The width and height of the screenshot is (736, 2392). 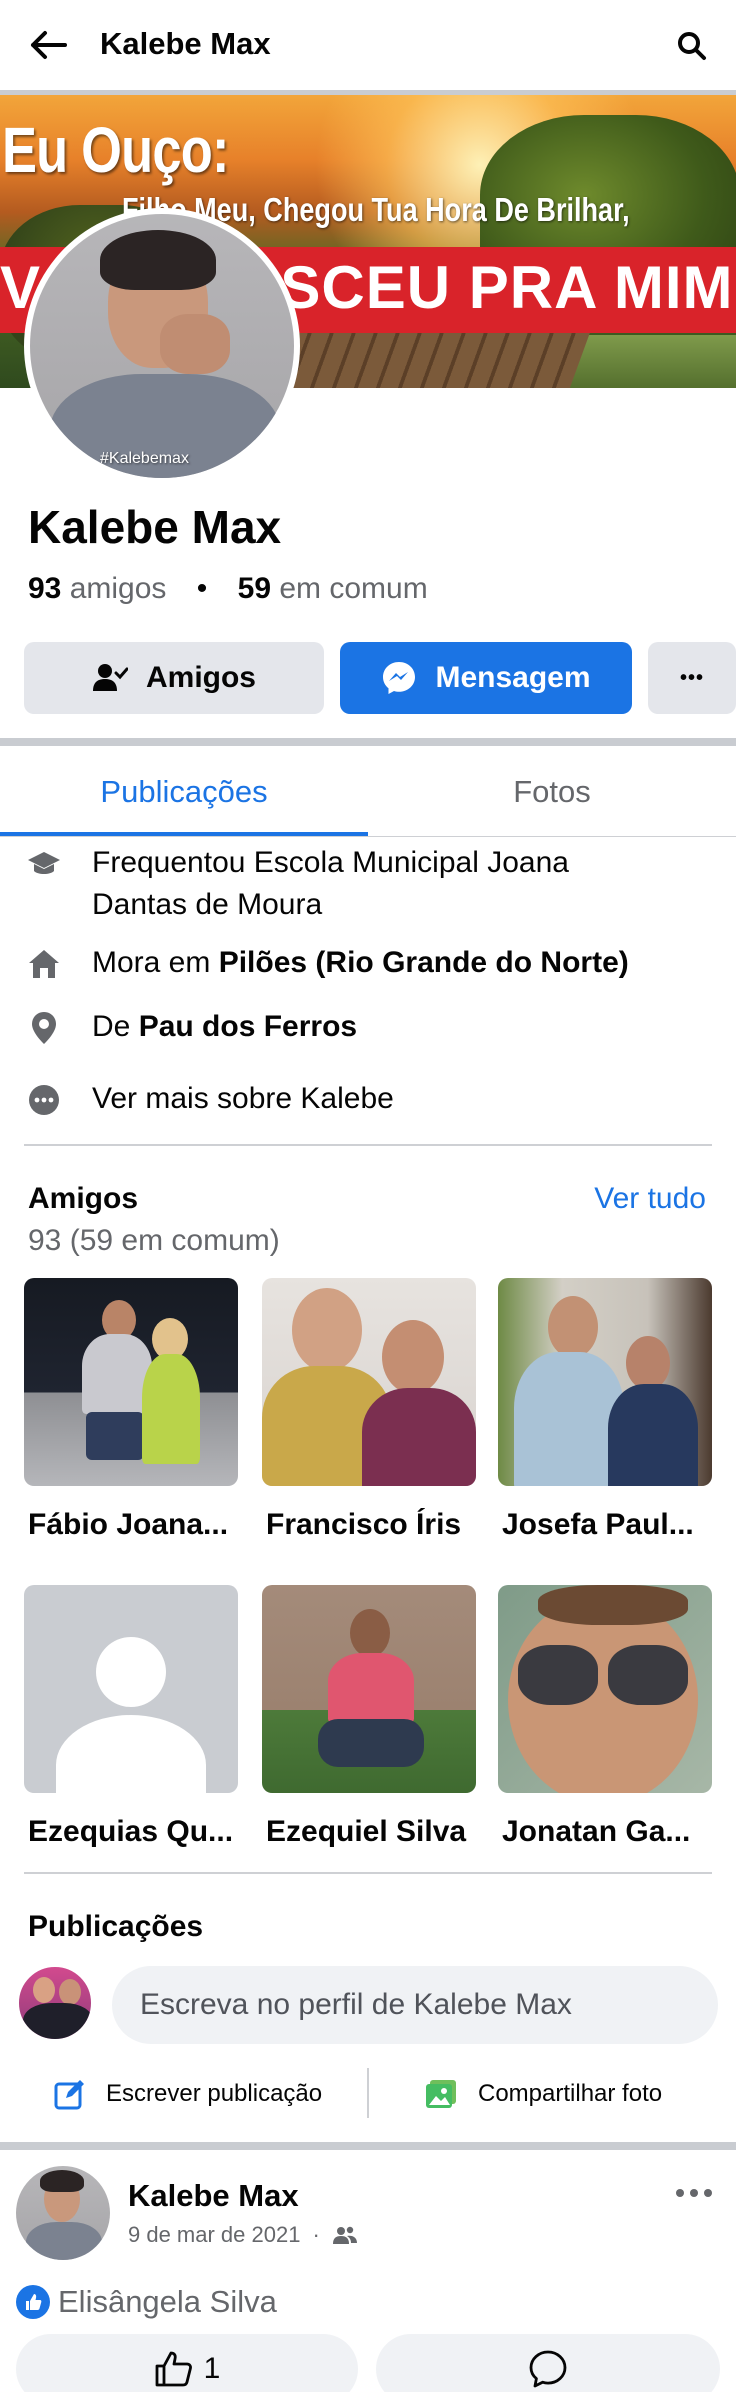 What do you see at coordinates (368, 2146) in the screenshot?
I see `composer-divider` at bounding box center [368, 2146].